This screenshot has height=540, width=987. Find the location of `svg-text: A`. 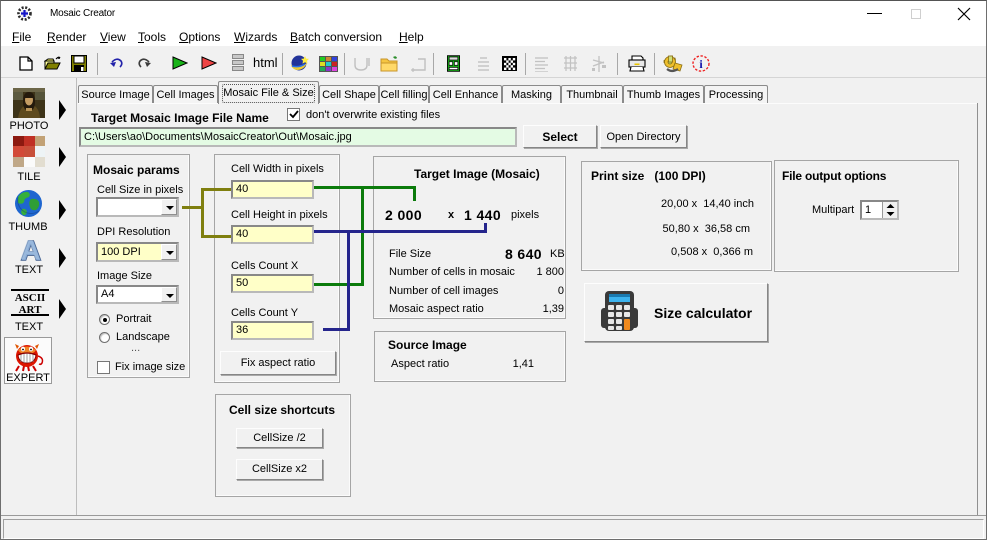

svg-text: A is located at coordinates (30, 250).